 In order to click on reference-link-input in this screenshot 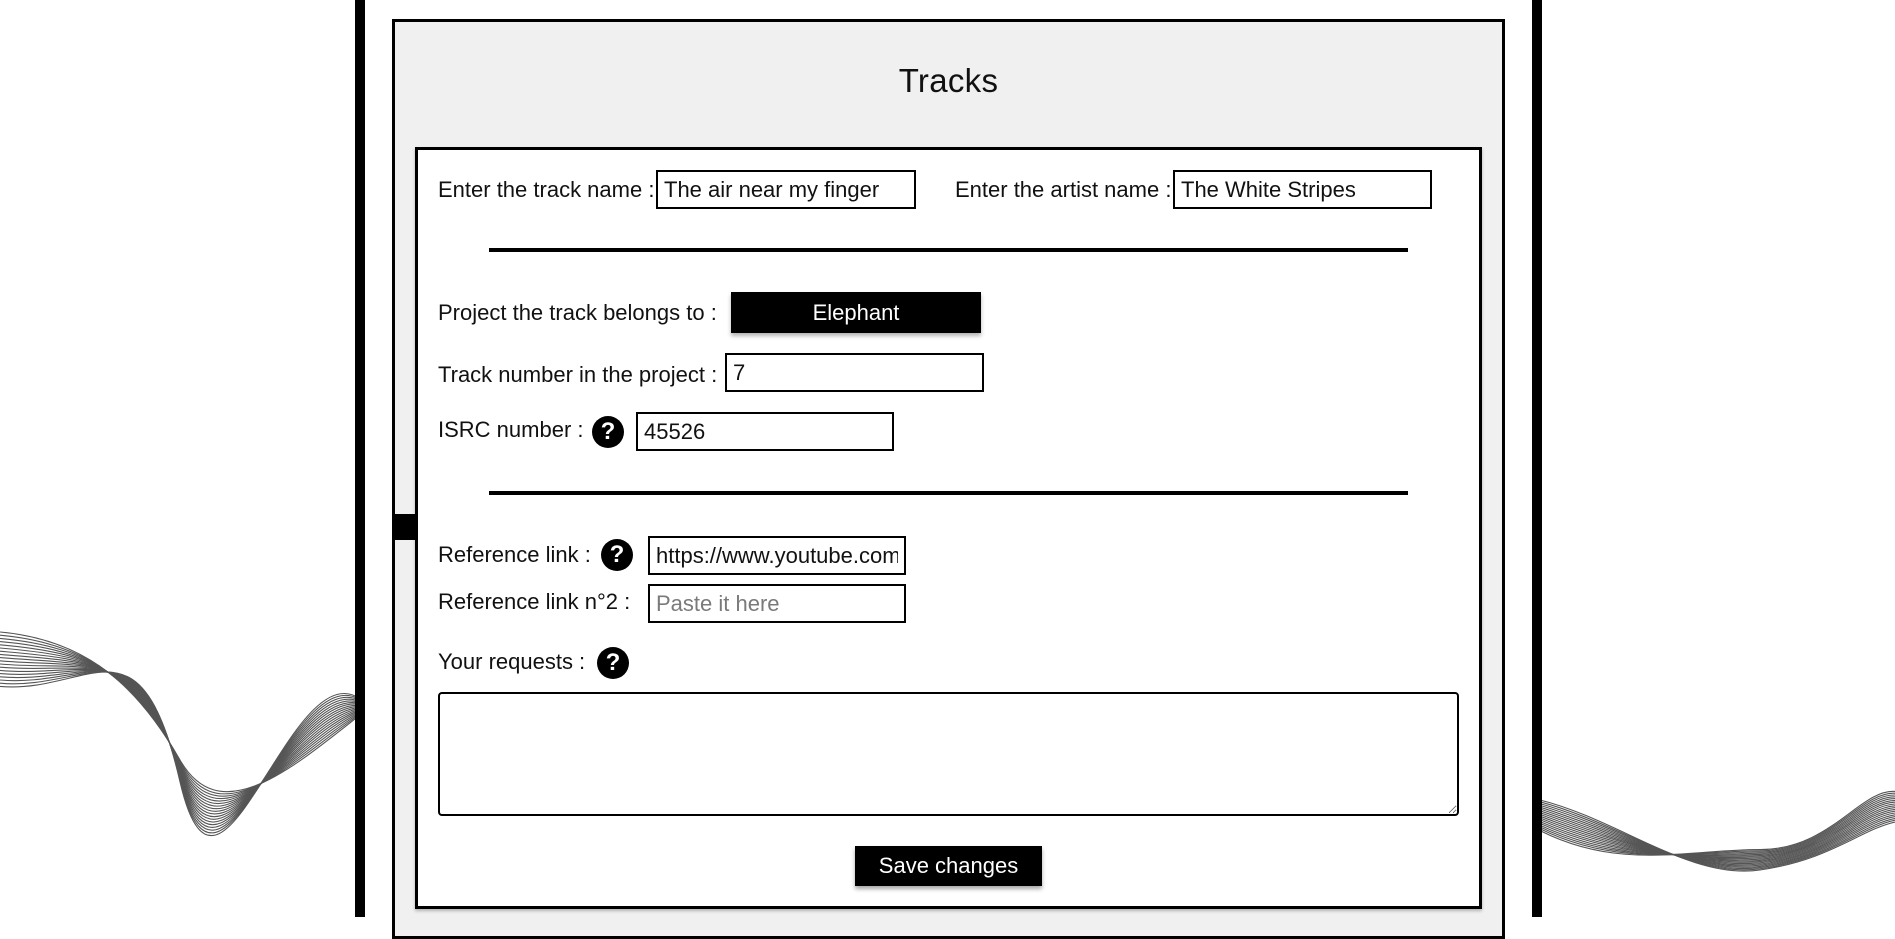, I will do `click(777, 555)`.